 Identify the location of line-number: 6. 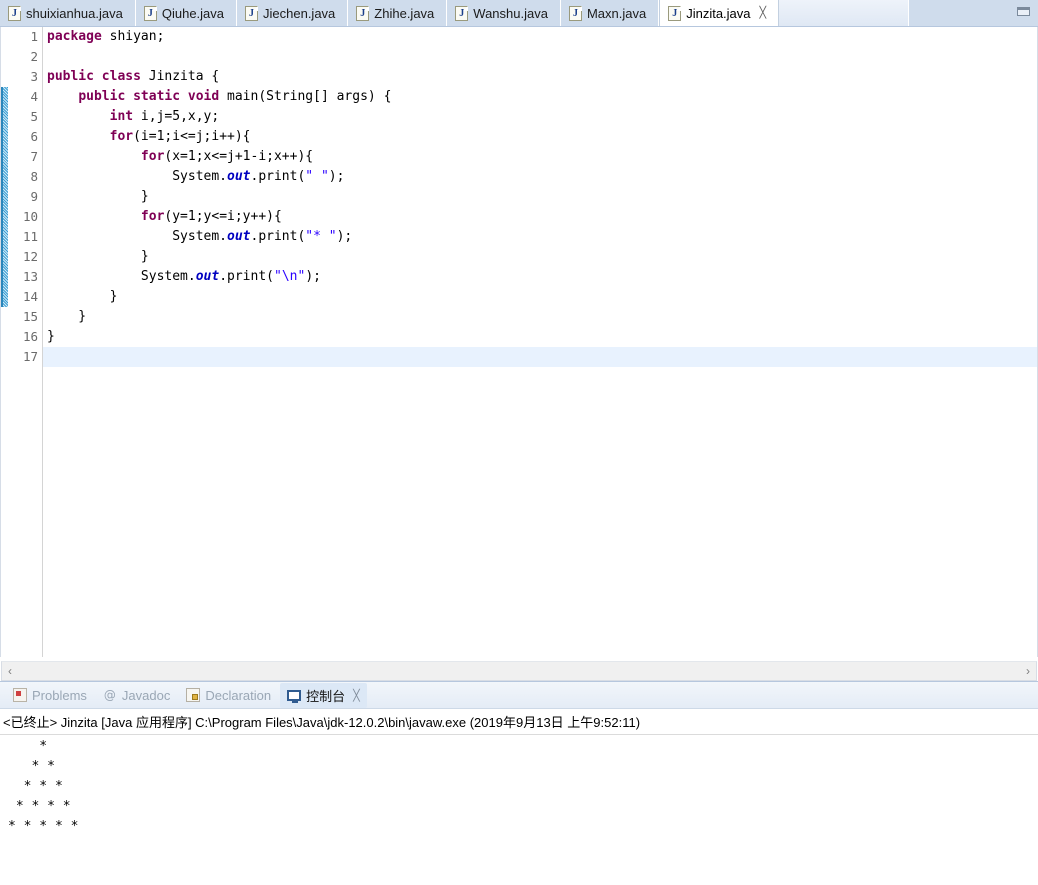
(34, 136).